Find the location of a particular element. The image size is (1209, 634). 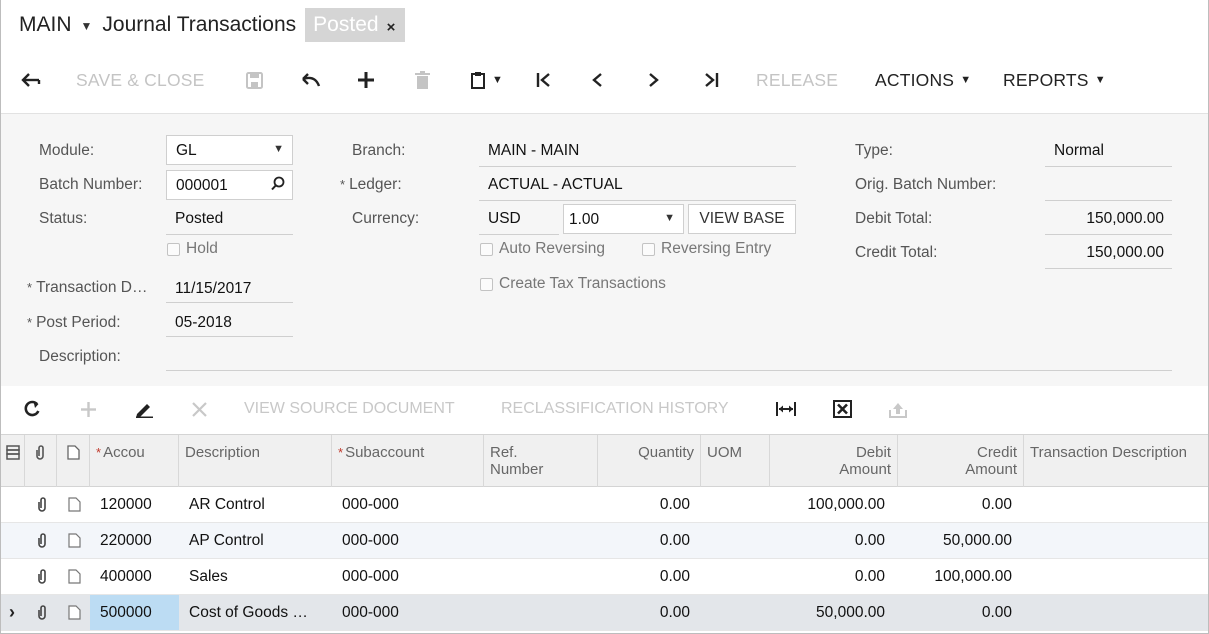

release-button: RELEASE is located at coordinates (797, 80).